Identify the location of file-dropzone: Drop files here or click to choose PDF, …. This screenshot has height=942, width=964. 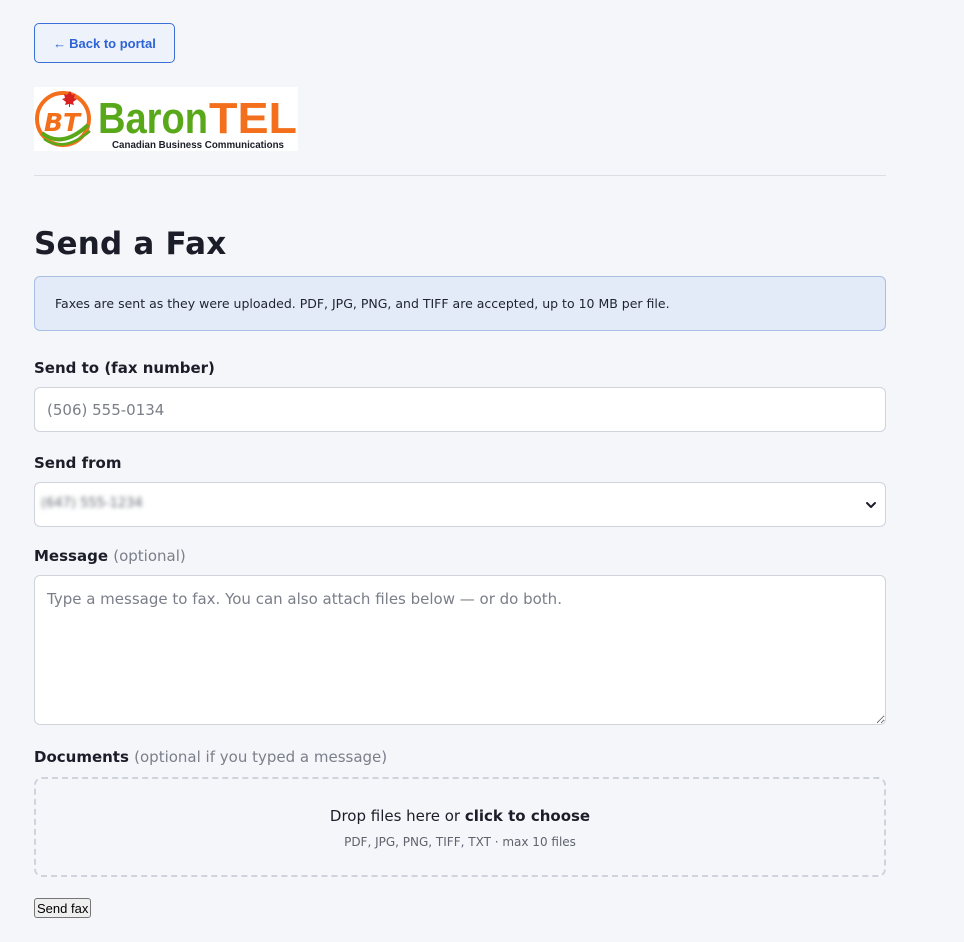
(460, 827).